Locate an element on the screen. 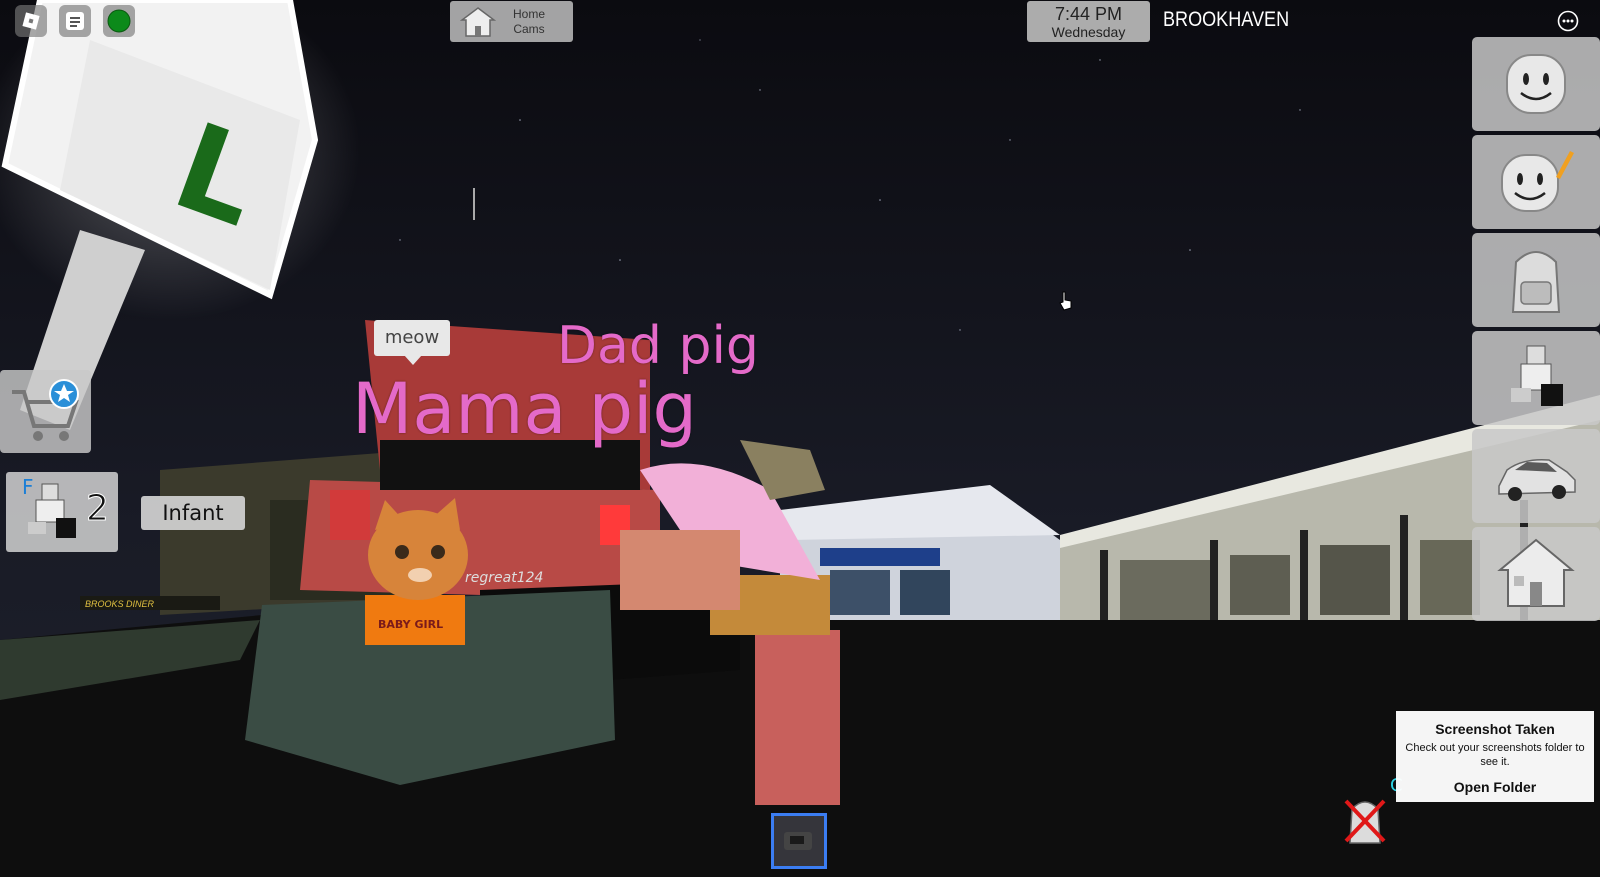 The height and width of the screenshot is (877, 1600). clock-time: 7:44 PM is located at coordinates (1088, 14).